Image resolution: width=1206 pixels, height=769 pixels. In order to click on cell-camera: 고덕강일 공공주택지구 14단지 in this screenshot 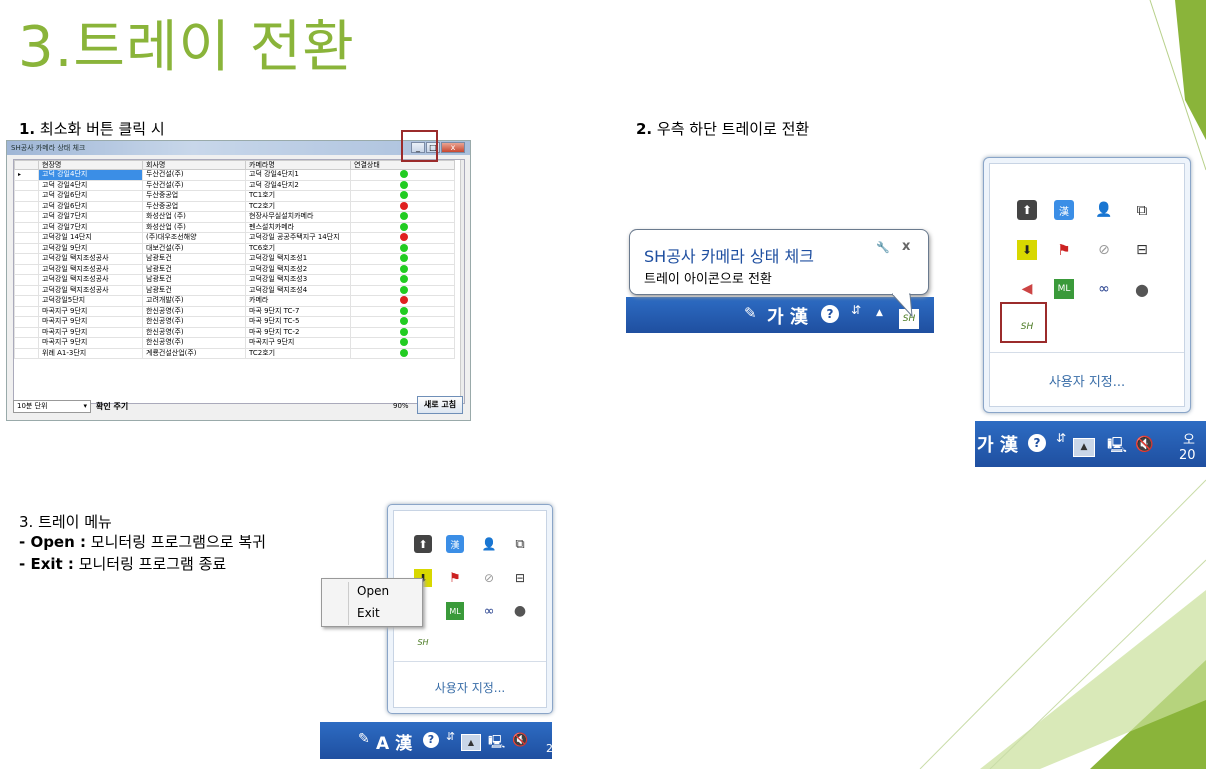, I will do `click(298, 238)`.